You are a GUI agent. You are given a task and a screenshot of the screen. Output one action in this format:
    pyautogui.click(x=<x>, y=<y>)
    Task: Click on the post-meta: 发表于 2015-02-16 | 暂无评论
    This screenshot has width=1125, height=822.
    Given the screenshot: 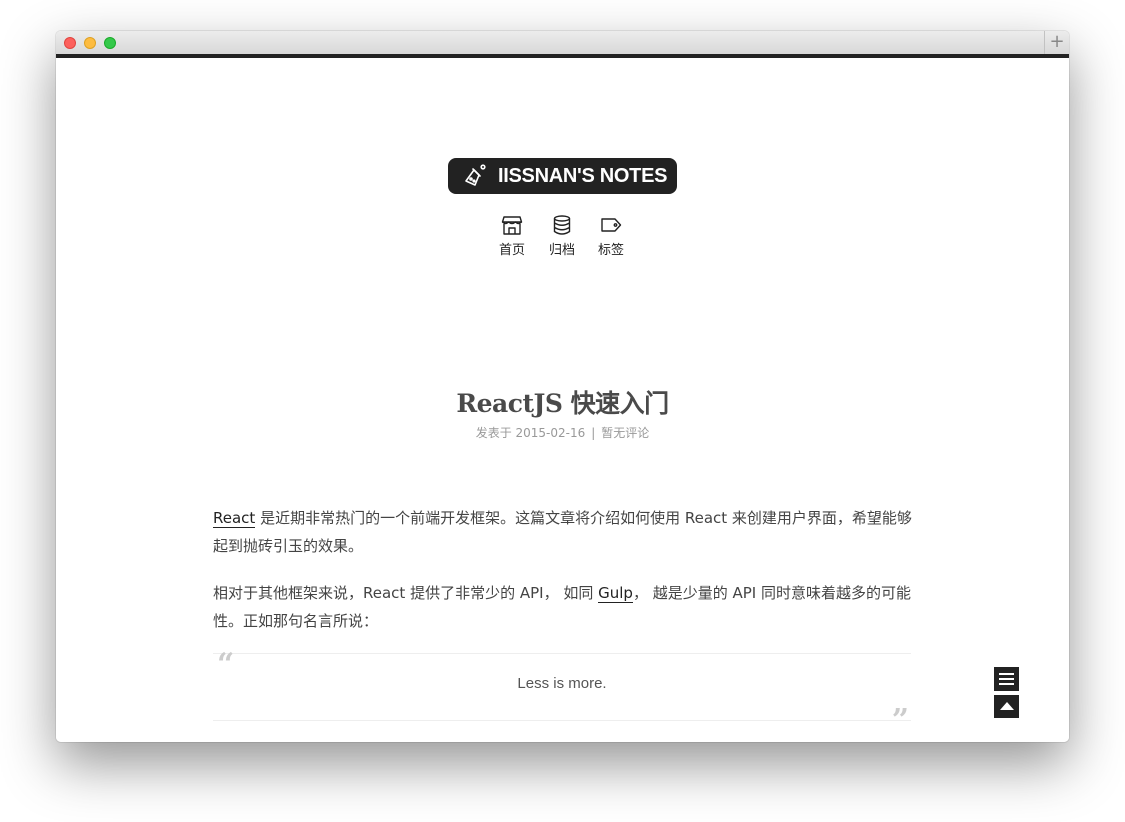 What is the action you would take?
    pyautogui.click(x=562, y=432)
    